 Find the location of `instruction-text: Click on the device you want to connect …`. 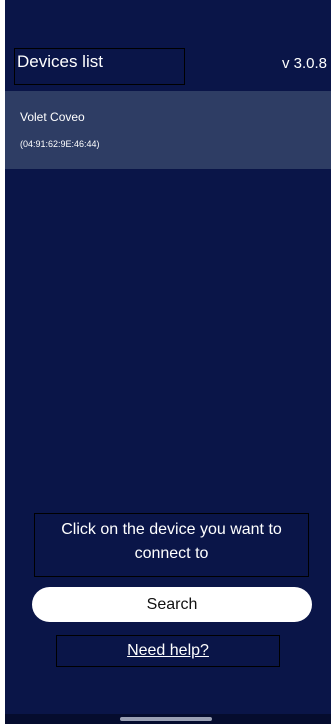

instruction-text: Click on the device you want to connect … is located at coordinates (171, 545).